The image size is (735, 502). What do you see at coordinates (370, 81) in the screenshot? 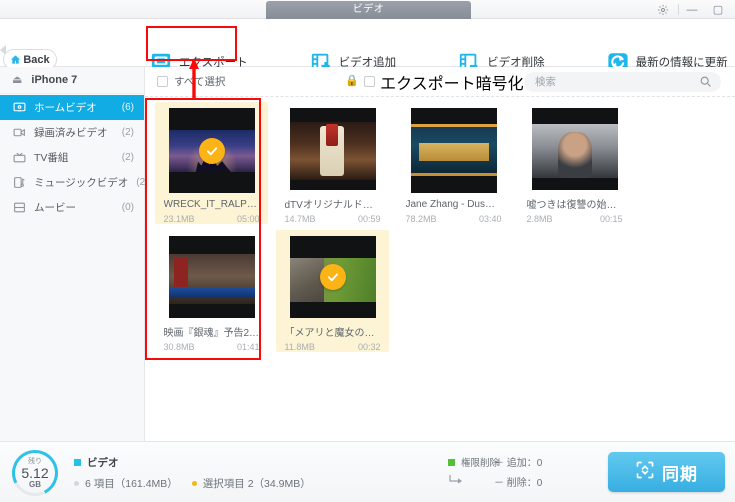
I see `export-encrypt-checkbox` at bounding box center [370, 81].